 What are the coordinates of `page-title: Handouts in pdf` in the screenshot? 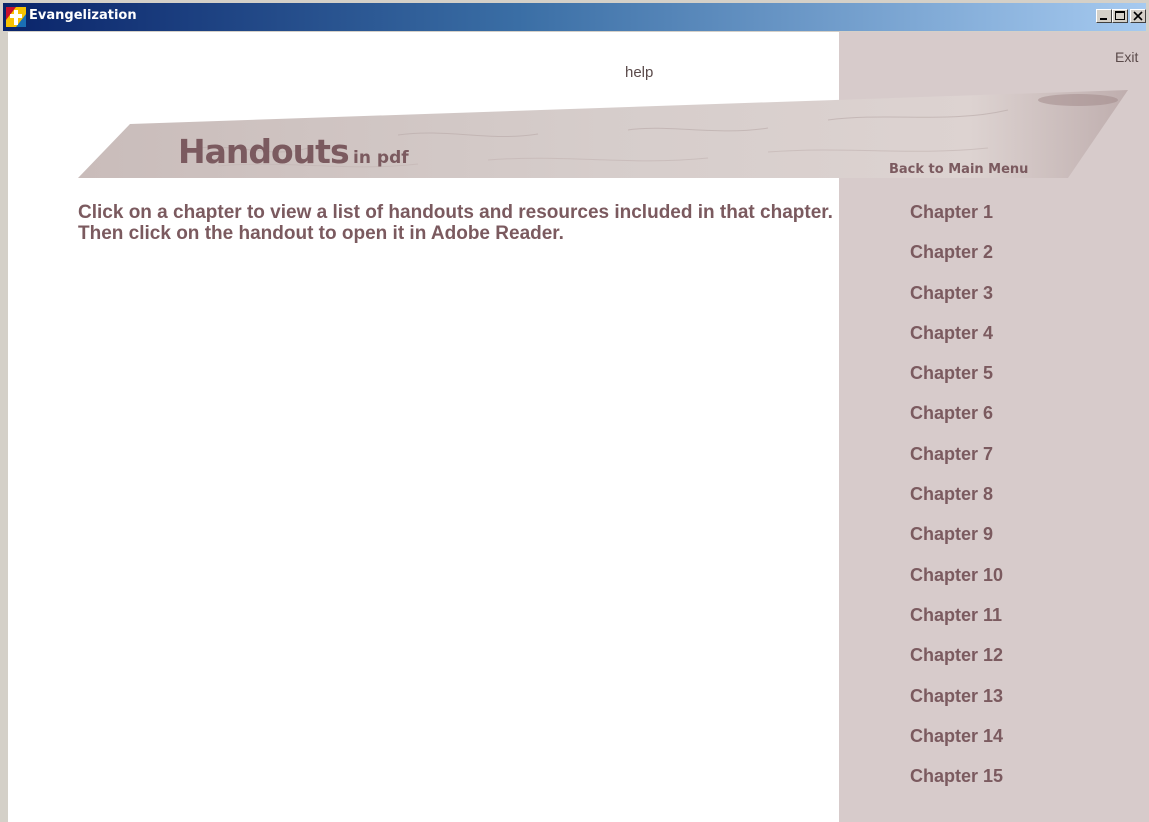 It's located at (293, 151).